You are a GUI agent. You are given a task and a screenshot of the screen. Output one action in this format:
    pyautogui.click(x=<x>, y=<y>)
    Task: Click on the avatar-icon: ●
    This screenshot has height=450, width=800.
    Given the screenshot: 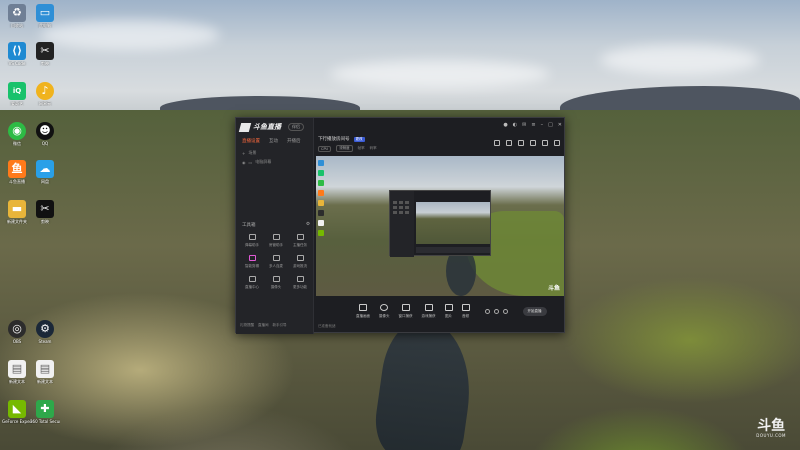 What is the action you would take?
    pyautogui.click(x=505, y=125)
    